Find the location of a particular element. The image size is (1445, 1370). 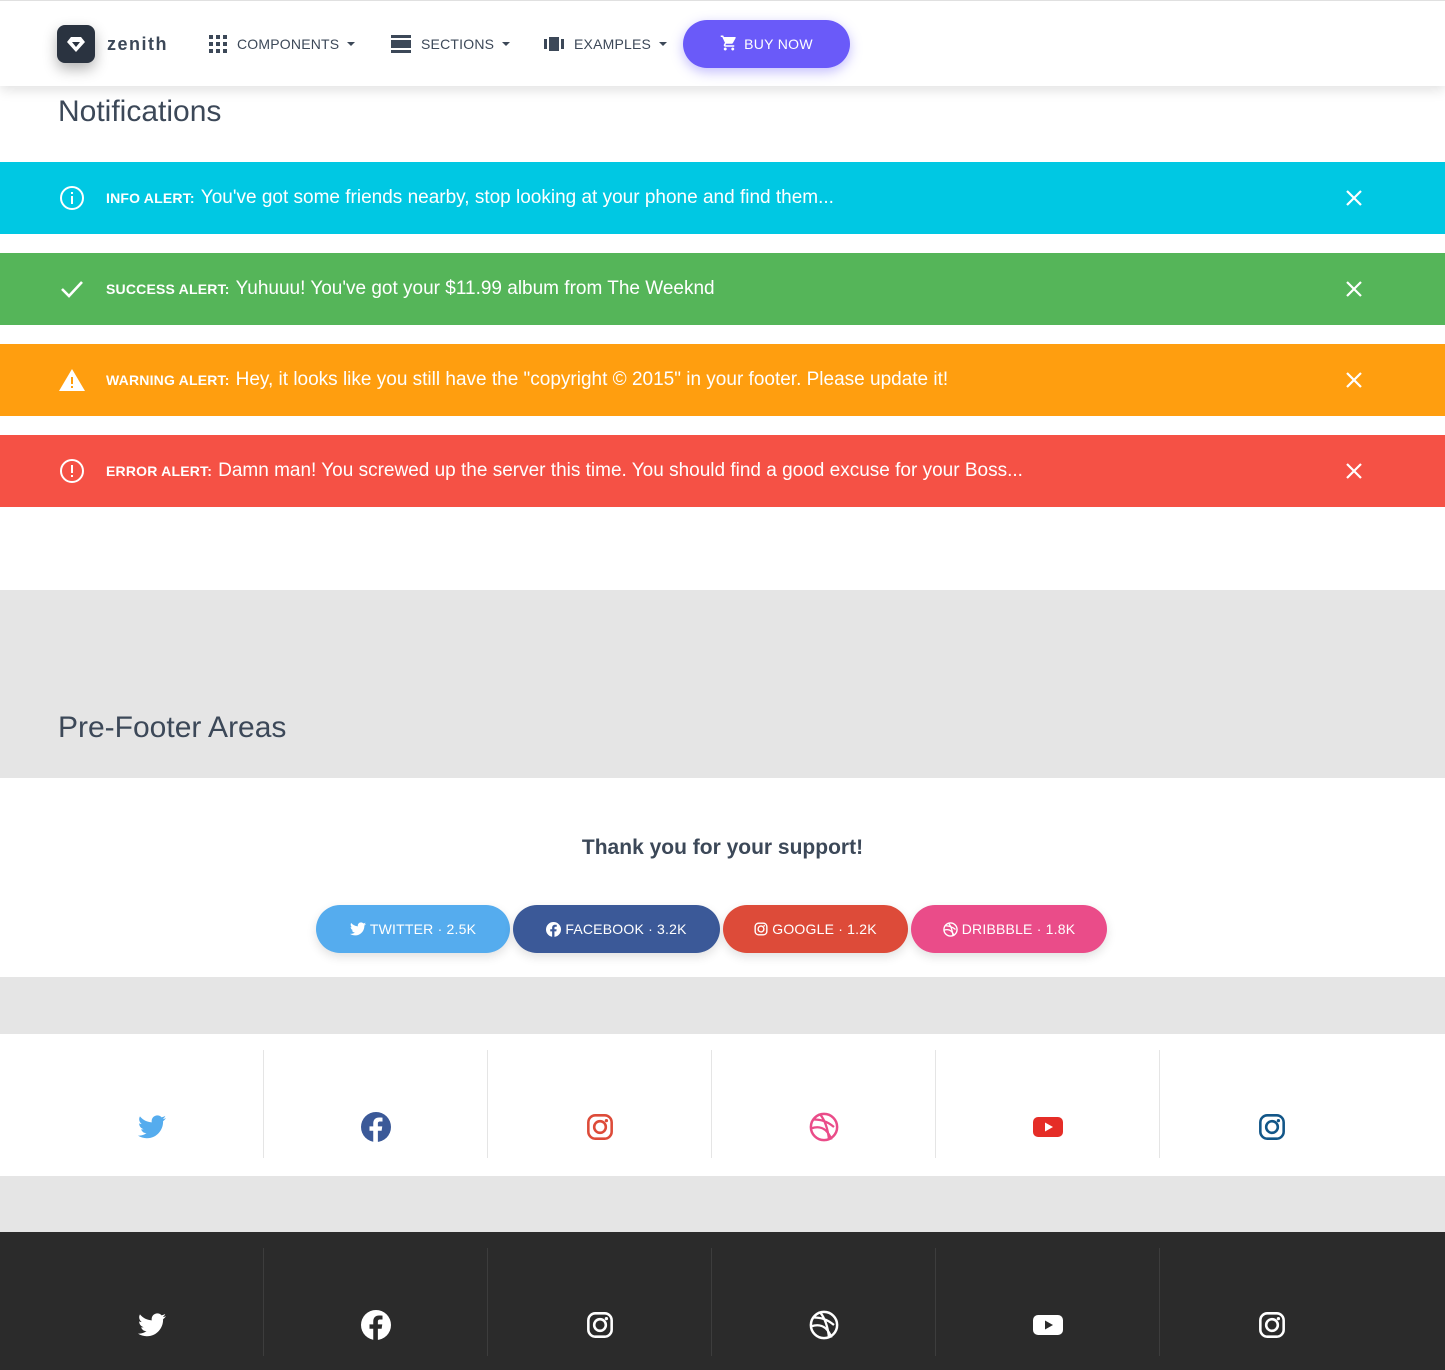

error-icon is located at coordinates (72, 471).